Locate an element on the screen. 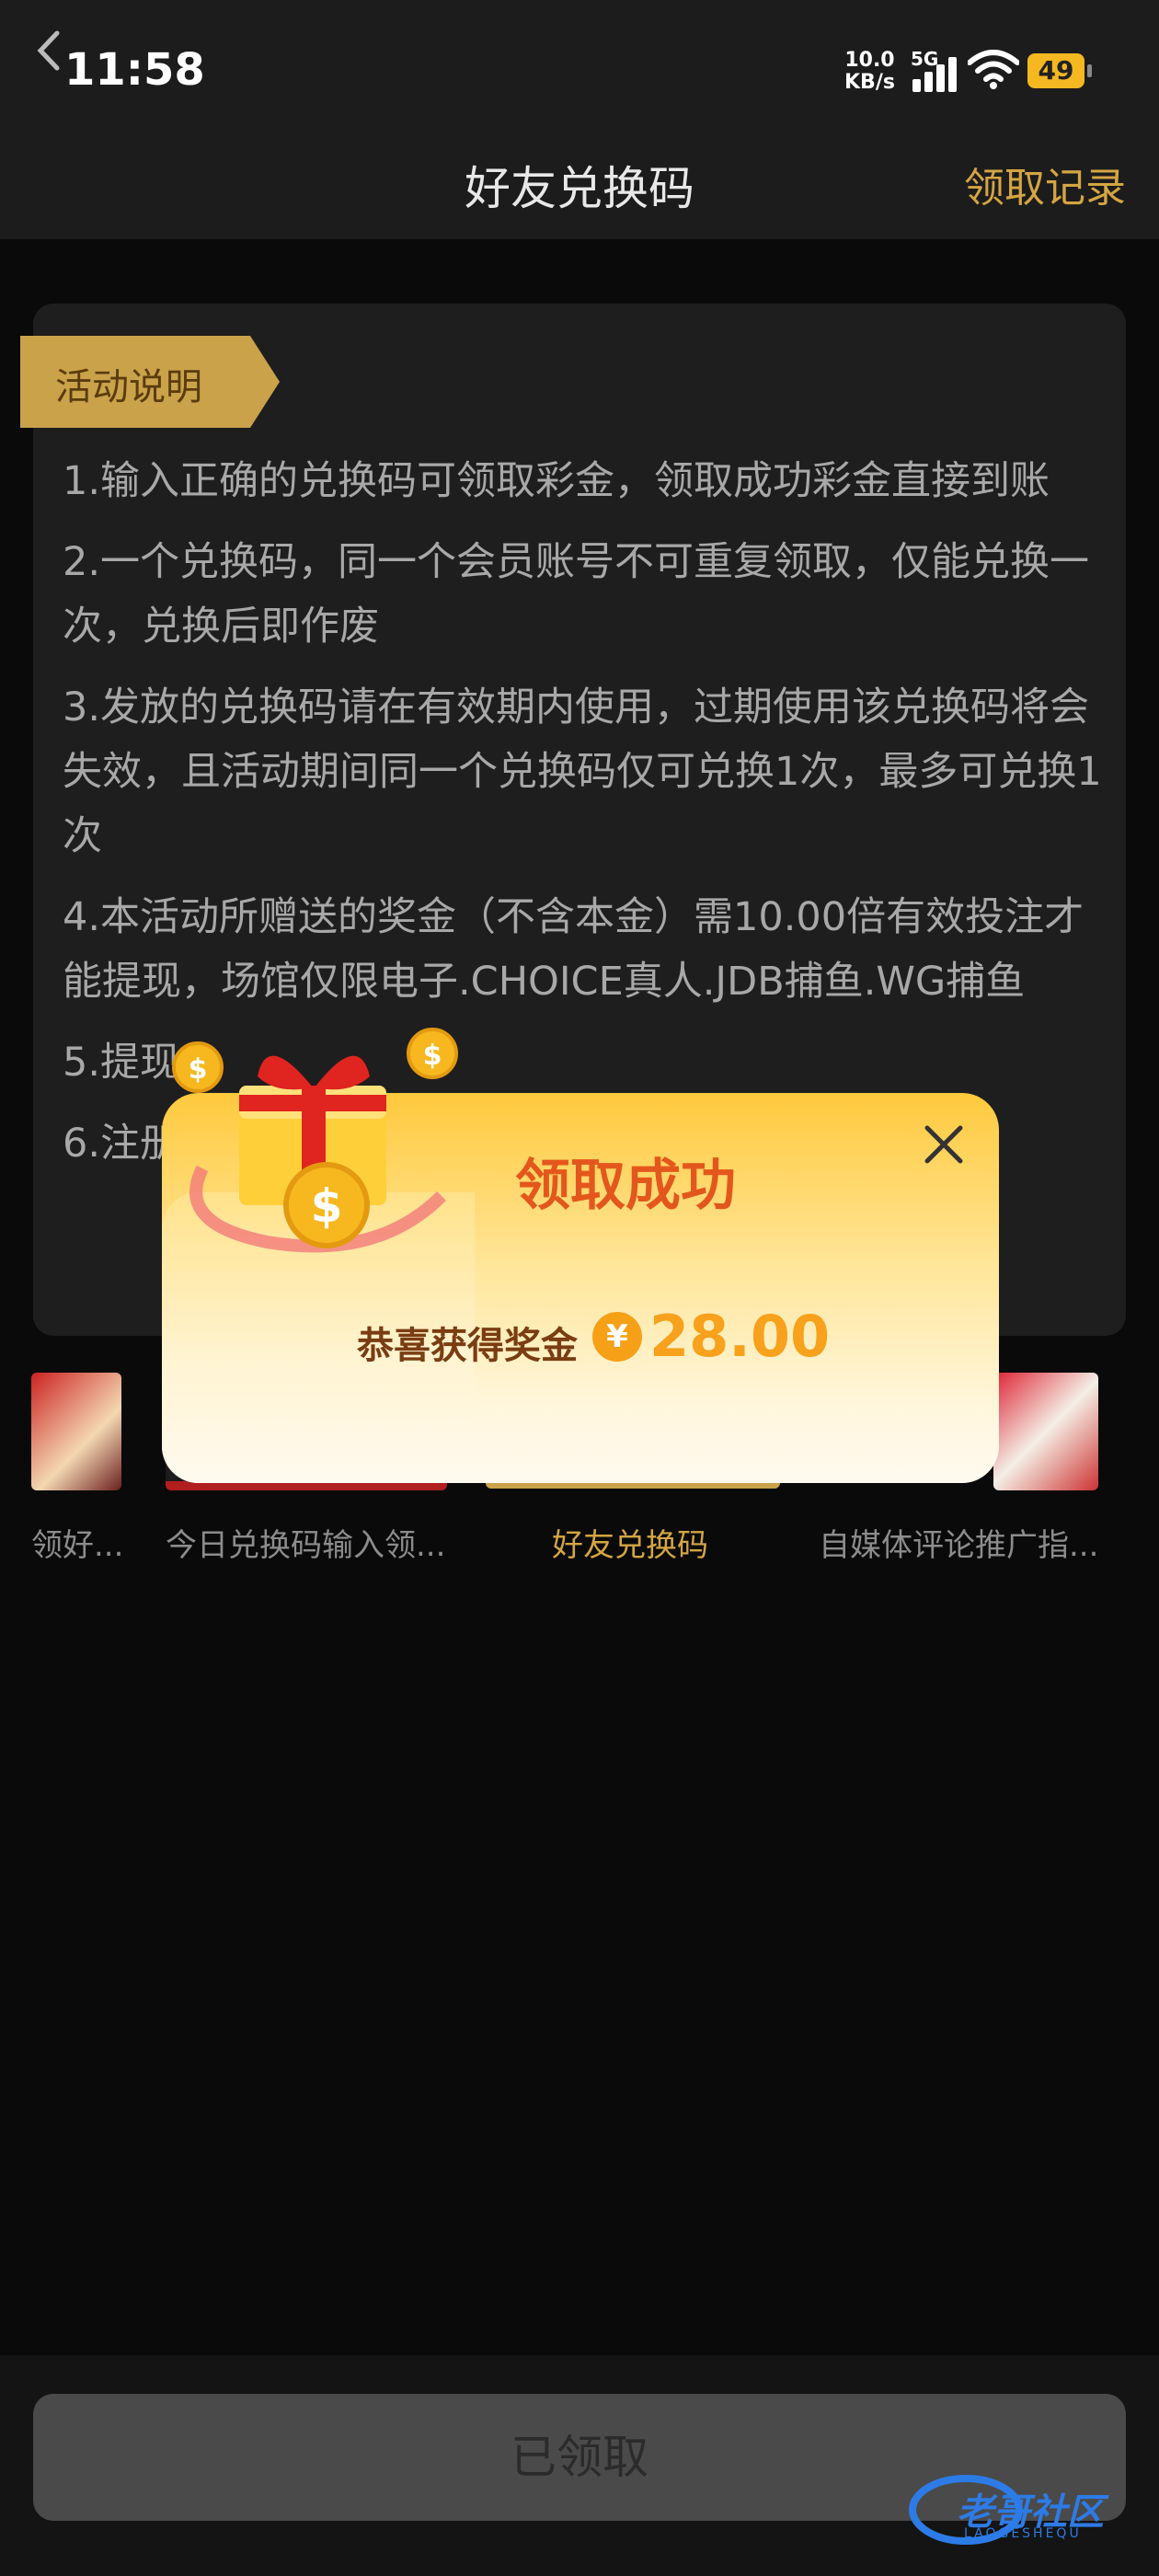 Image resolution: width=1159 pixels, height=2576 pixels. rule-item: 1.输入正确的兑换码可领取彩金，领取成功彩金直接到账 is located at coordinates (556, 481).